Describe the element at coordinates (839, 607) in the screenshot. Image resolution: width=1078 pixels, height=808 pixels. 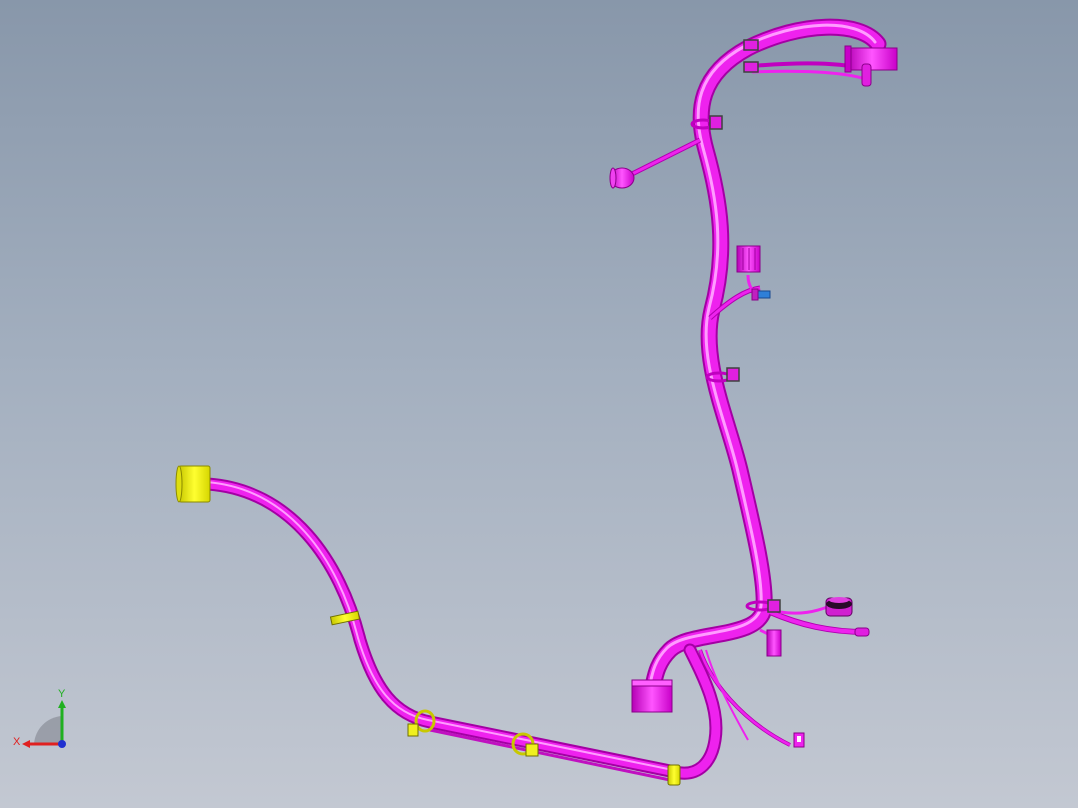
I see `dark-round-connector` at that location.